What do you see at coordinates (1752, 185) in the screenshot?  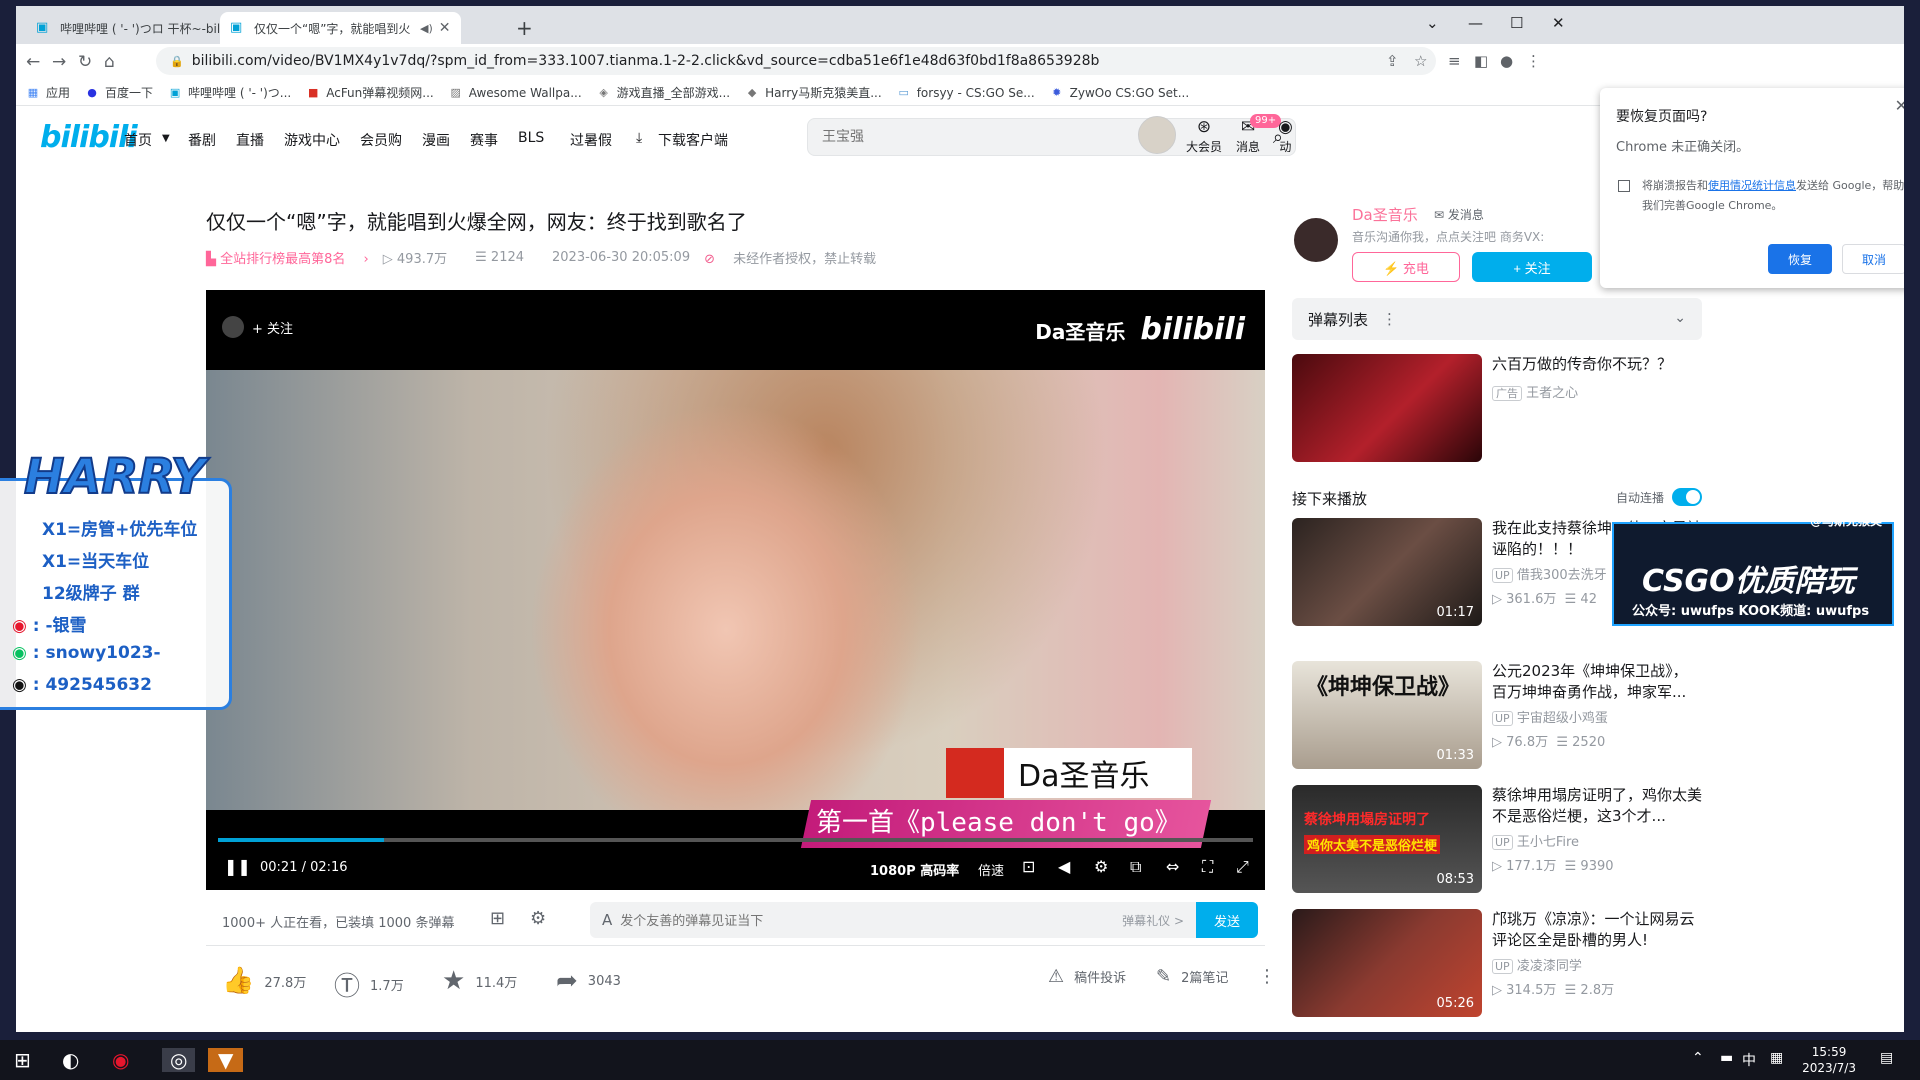 I see `usage-stats-link: 使用情况统计信息` at bounding box center [1752, 185].